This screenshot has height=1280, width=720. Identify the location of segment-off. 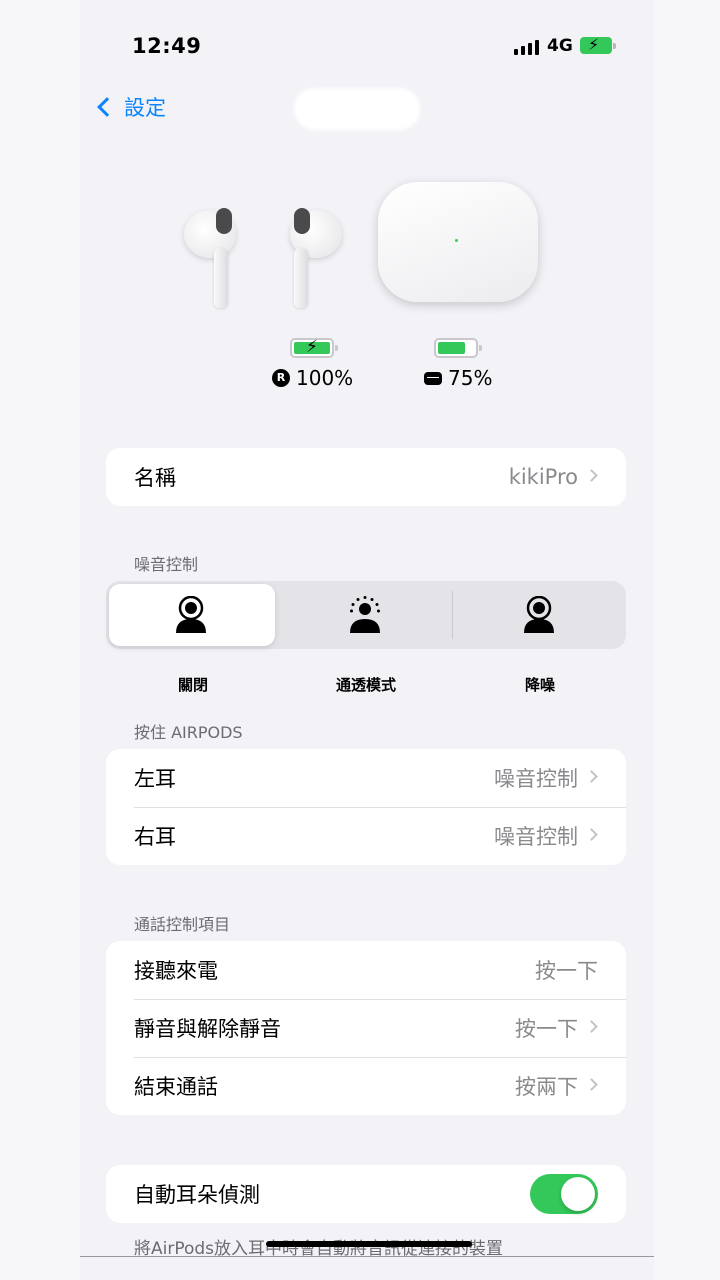
(192, 615).